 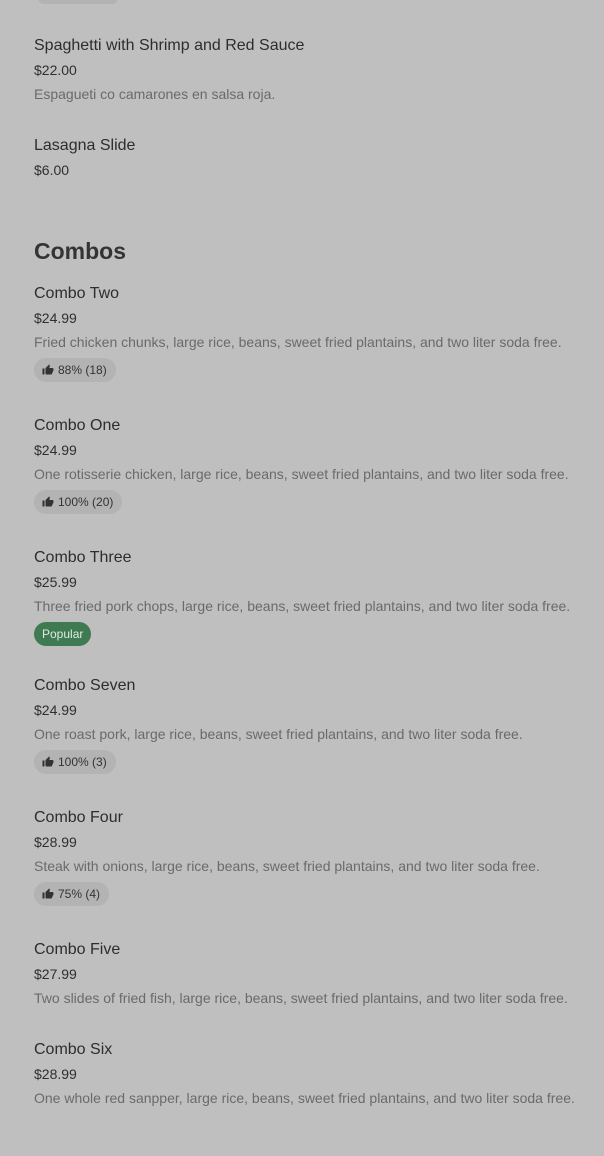 I want to click on section-title-combos: Combos, so click(x=80, y=251).